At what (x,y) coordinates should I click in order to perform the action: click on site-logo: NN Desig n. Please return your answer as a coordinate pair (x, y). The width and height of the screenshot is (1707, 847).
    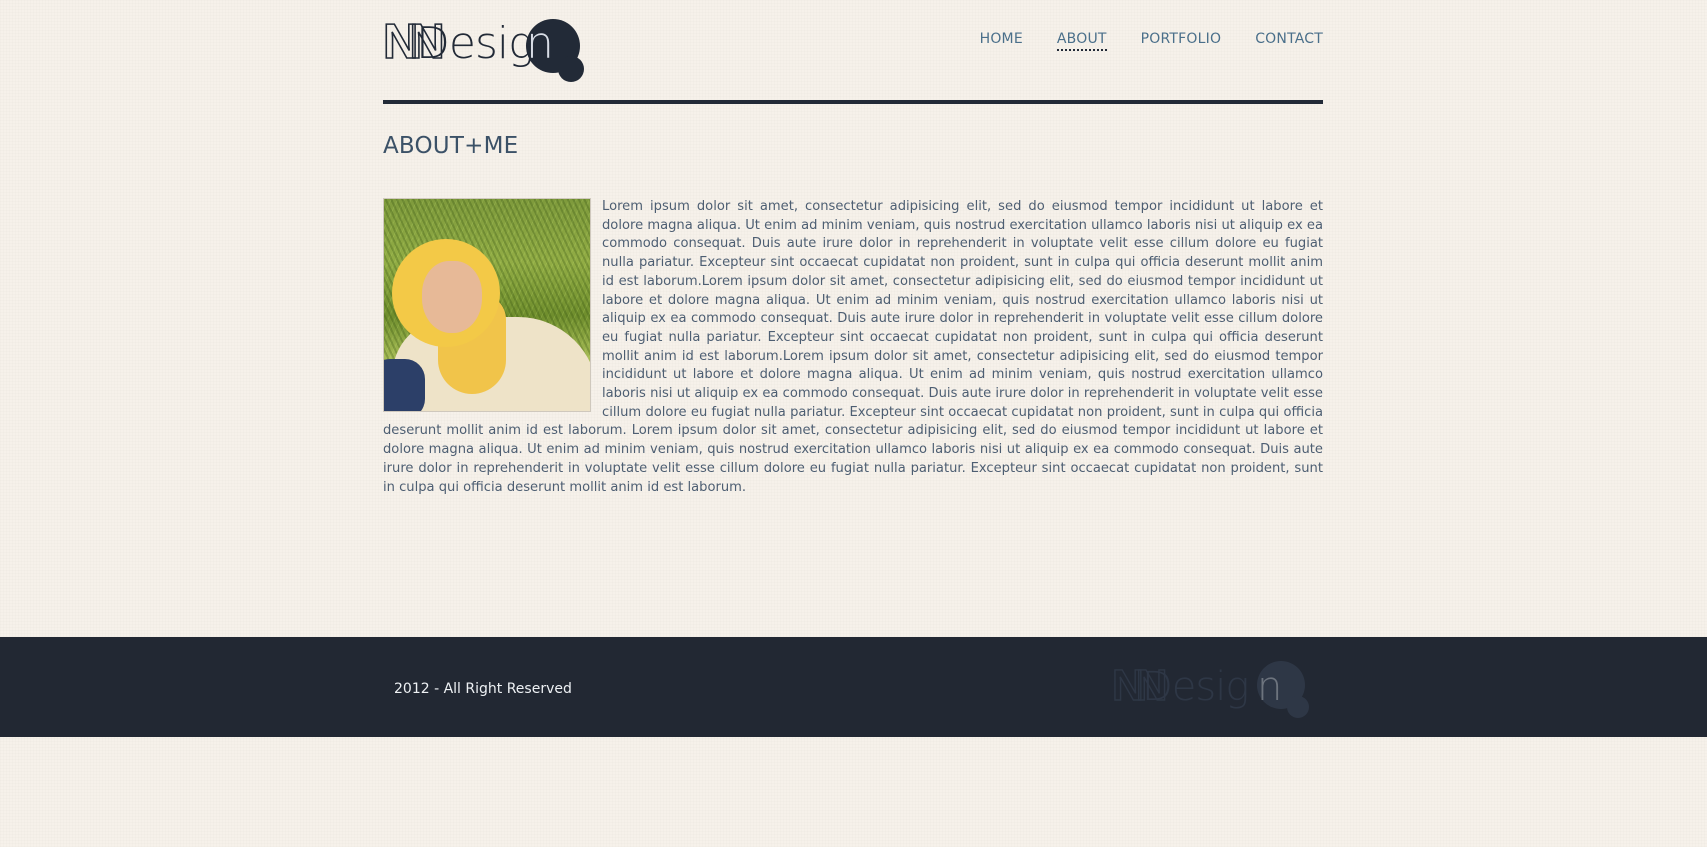
    Looking at the image, I should click on (485, 50).